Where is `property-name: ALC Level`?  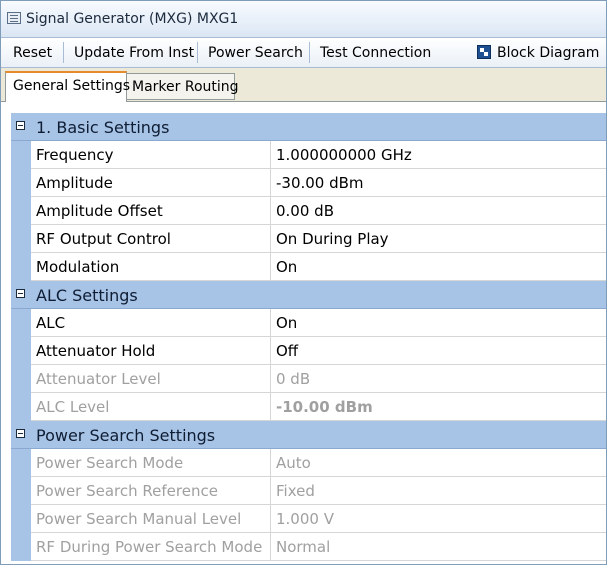 property-name: ALC Level is located at coordinates (151, 407).